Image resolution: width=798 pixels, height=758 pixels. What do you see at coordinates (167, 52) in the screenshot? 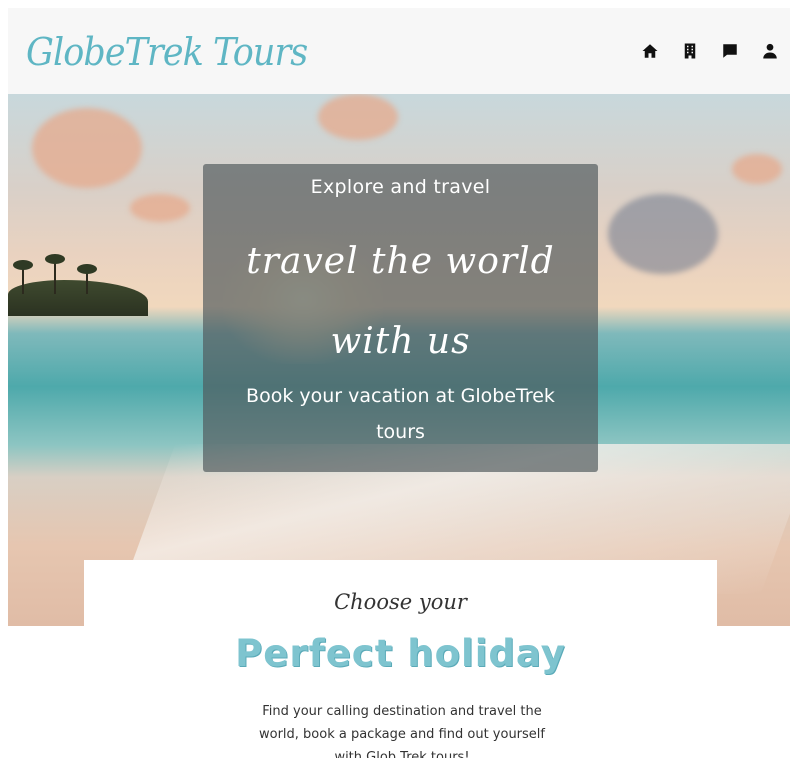
I see `site-logo: GlobeTrek Tours` at bounding box center [167, 52].